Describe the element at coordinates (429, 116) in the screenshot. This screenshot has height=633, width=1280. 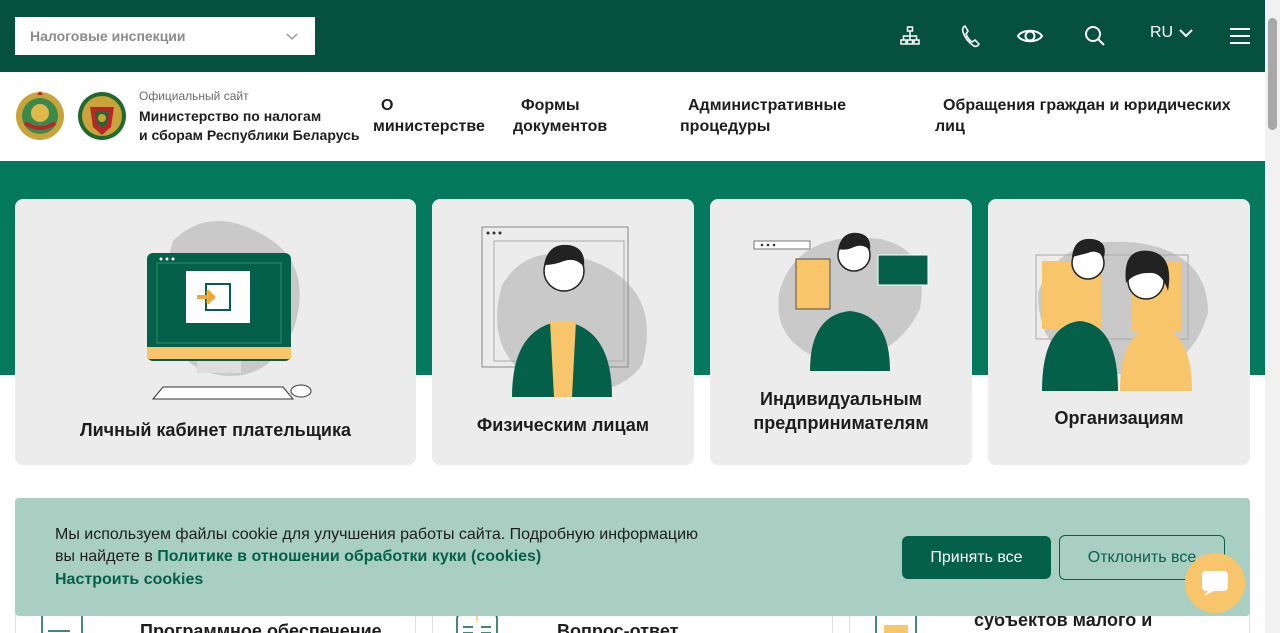
I see `nav-about-ministry: О министерстве` at that location.